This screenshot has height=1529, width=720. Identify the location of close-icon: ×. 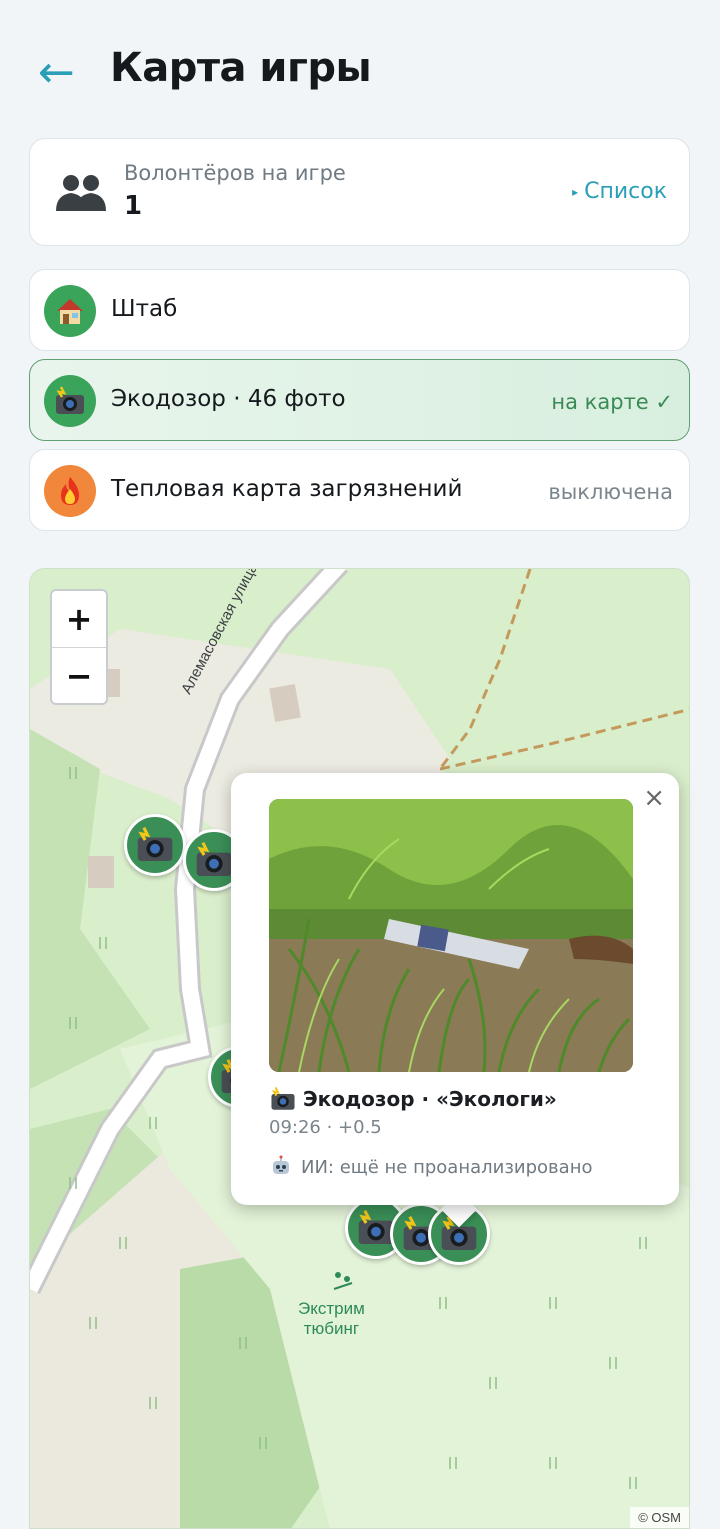
(654, 798).